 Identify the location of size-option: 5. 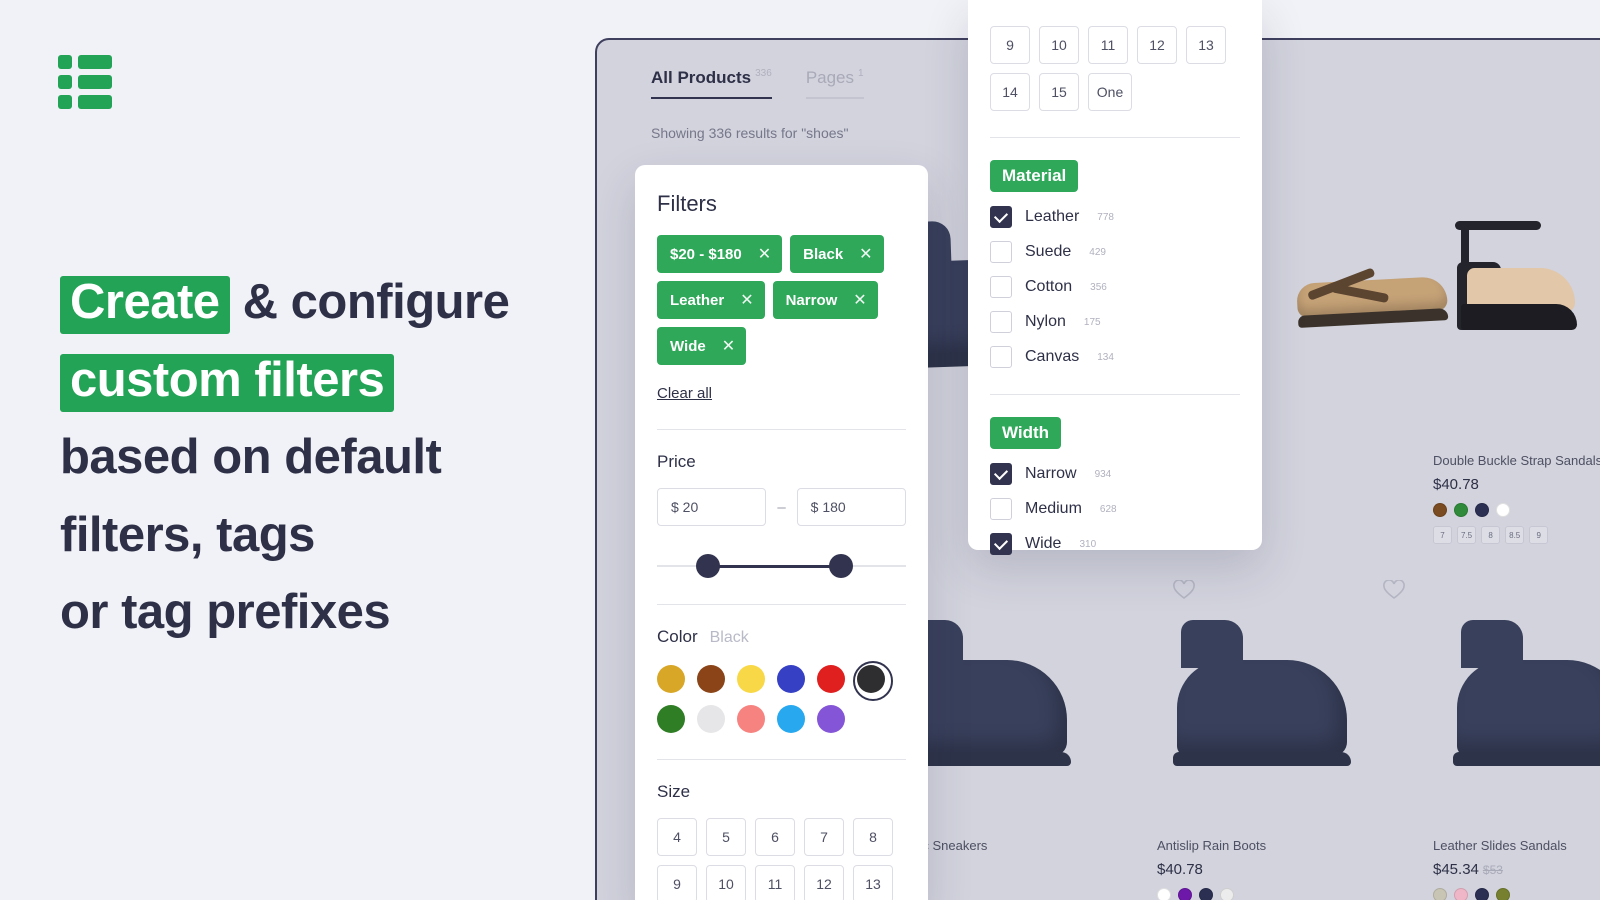
(726, 837).